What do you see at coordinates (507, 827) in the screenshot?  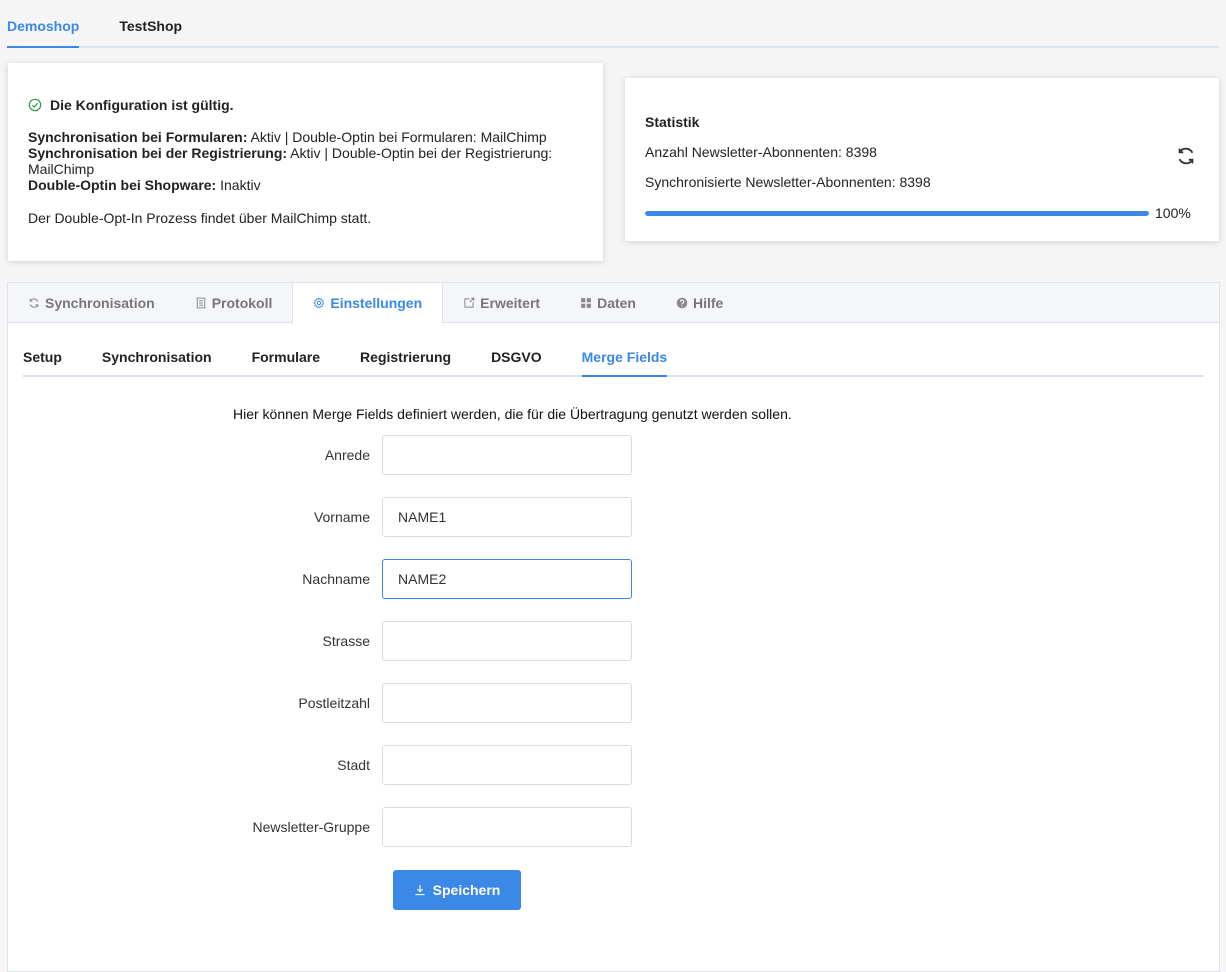 I see `newsletter-gruppe-input` at bounding box center [507, 827].